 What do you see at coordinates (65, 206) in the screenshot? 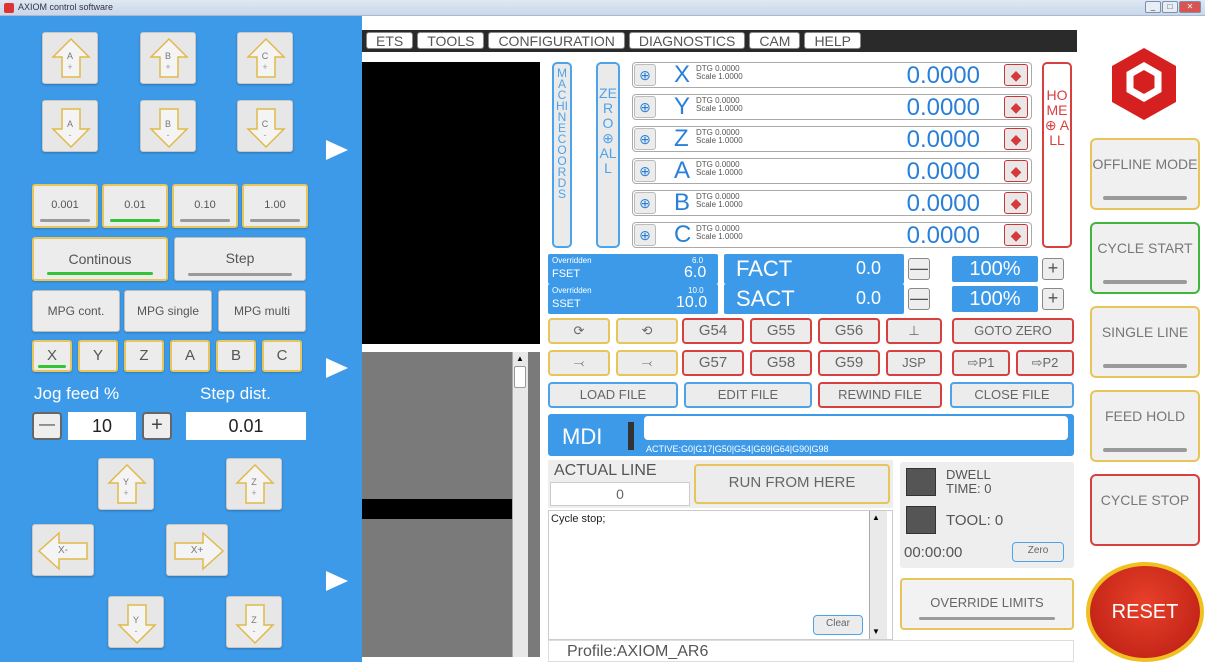
I see `increment-0001-button: 0.001` at bounding box center [65, 206].